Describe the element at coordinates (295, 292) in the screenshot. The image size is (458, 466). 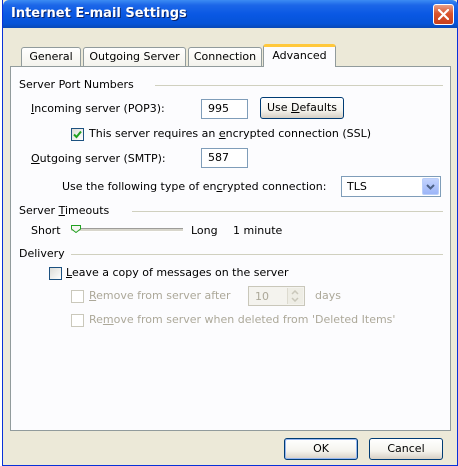
I see `spin-up-icon` at that location.